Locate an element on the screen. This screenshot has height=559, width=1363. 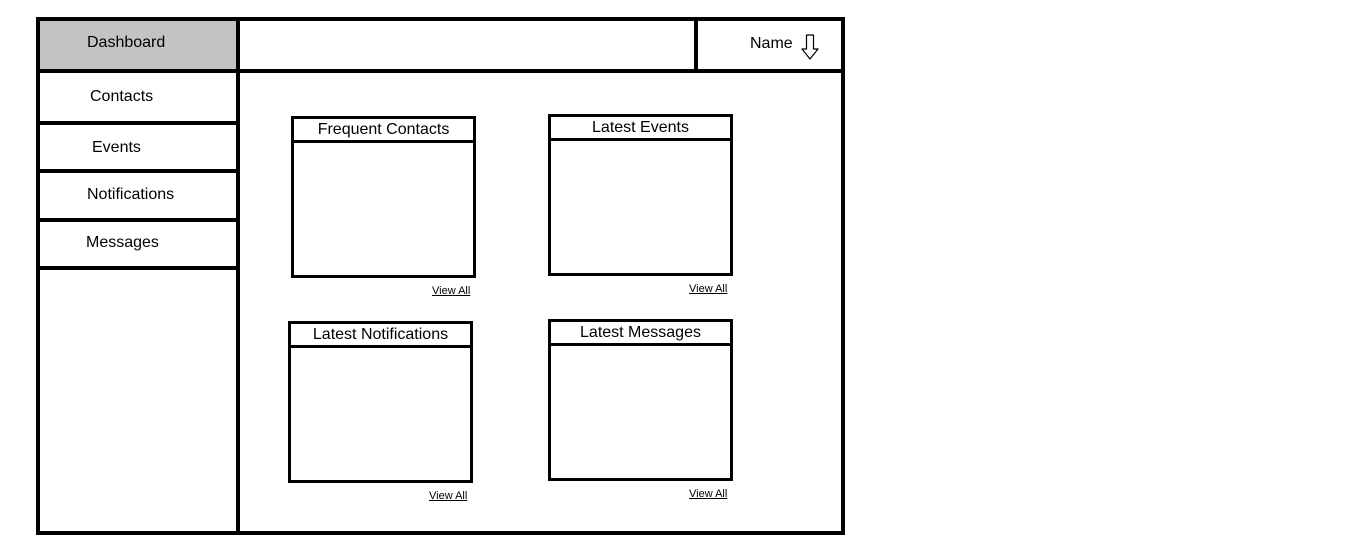
sidebar-item-events: Events is located at coordinates (138, 149).